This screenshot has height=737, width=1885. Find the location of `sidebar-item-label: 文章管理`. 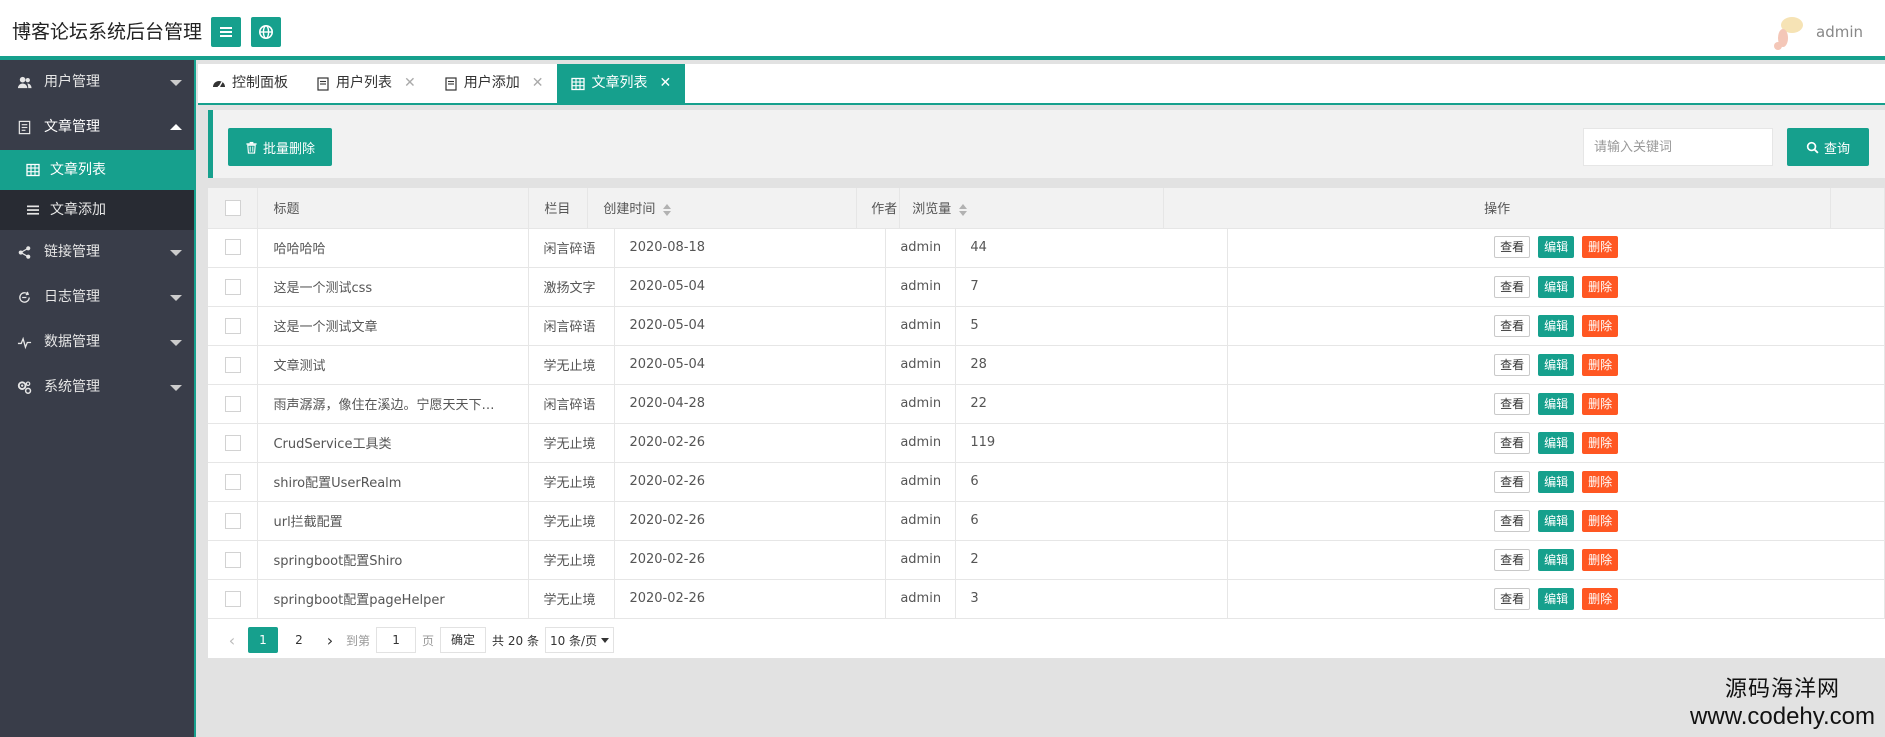

sidebar-item-label: 文章管理 is located at coordinates (72, 127).